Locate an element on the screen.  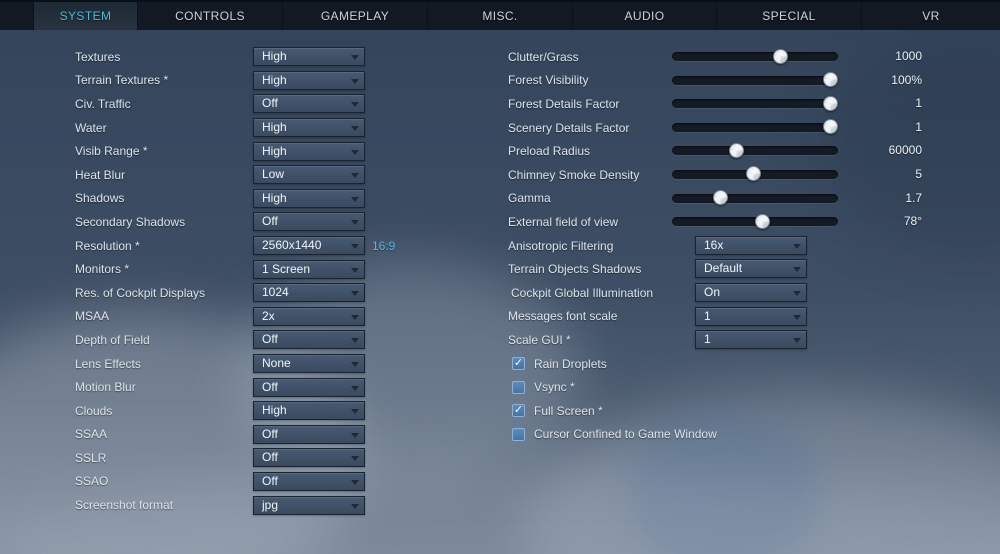
row-textures: Textures High is located at coordinates (285, 57).